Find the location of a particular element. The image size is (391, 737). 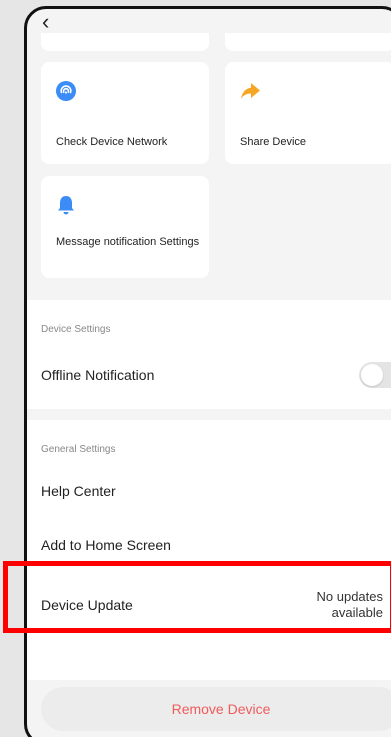

tile-label-message: Message notification Settings is located at coordinates (128, 242).